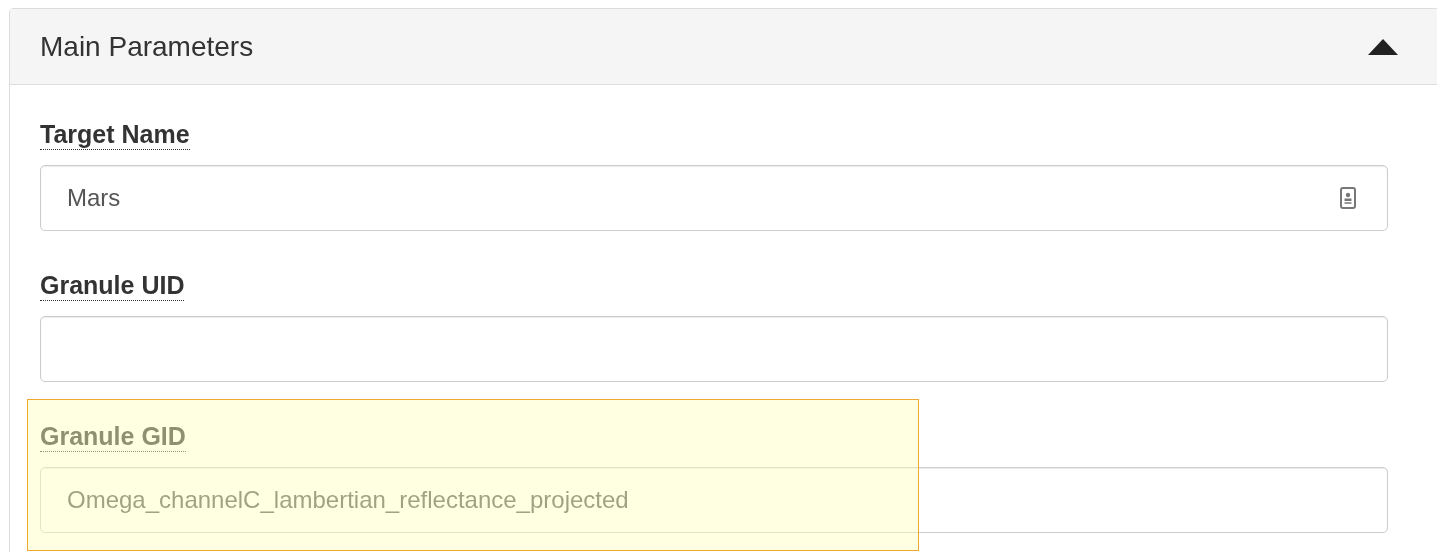 The width and height of the screenshot is (1437, 552). Describe the element at coordinates (723, 47) in the screenshot. I see `panel-header: Main Parameters` at that location.